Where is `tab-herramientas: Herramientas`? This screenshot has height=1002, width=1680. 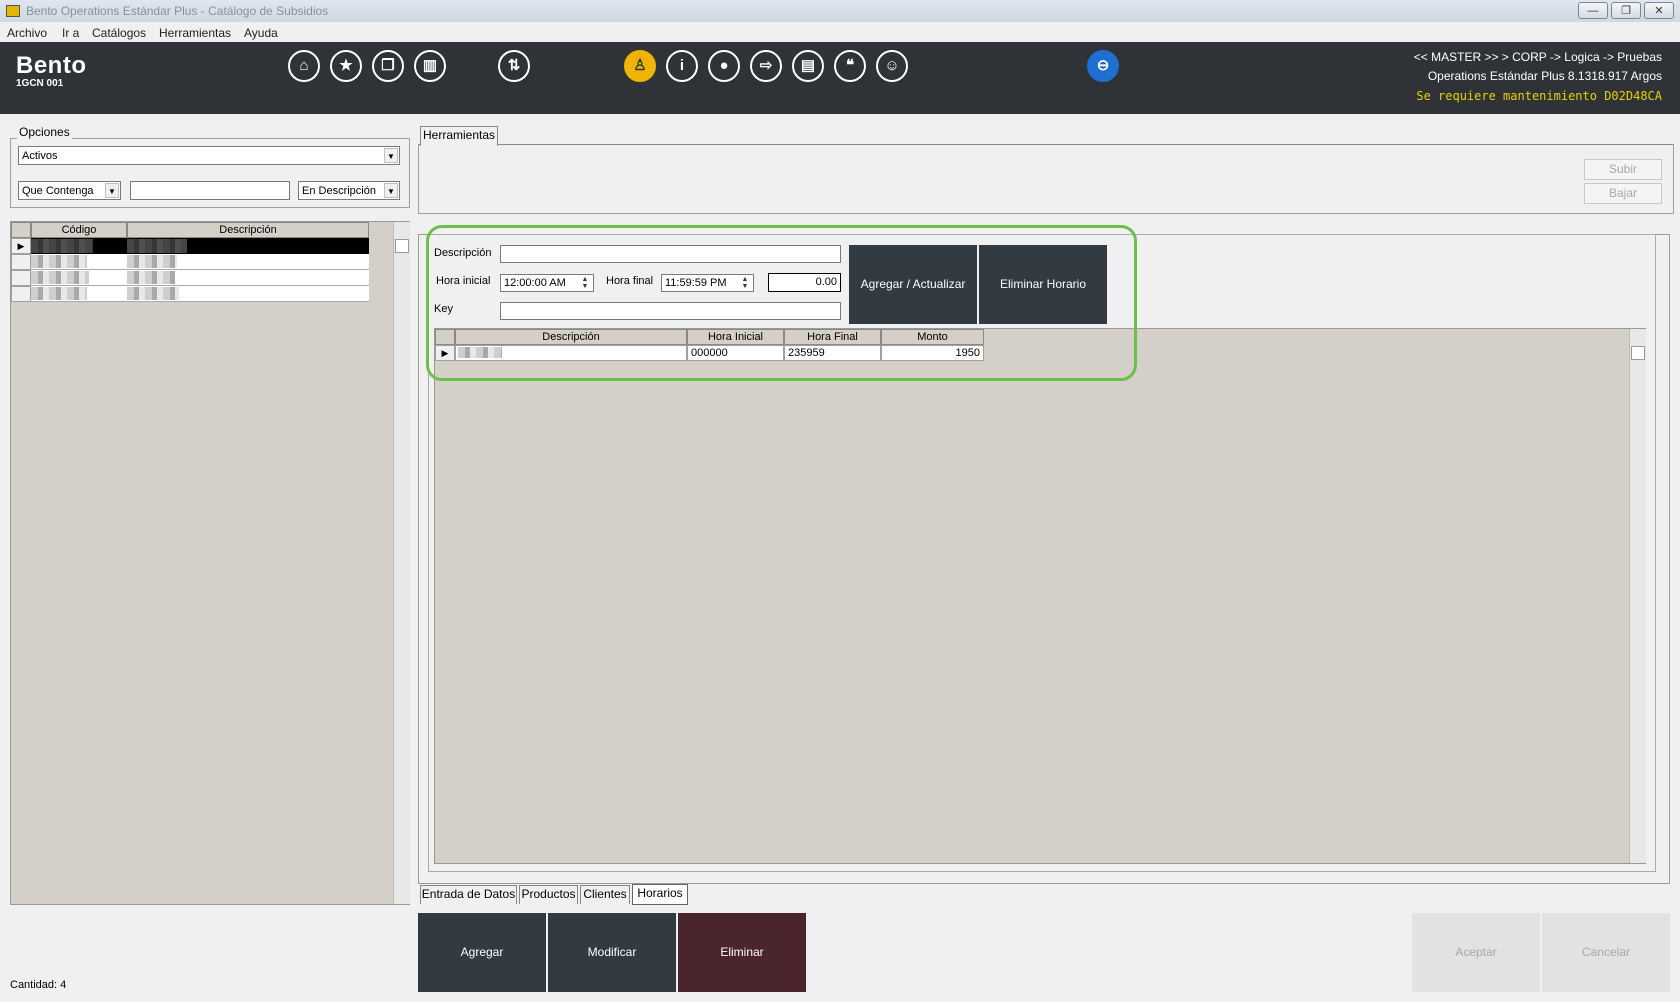 tab-herramientas: Herramientas is located at coordinates (459, 136).